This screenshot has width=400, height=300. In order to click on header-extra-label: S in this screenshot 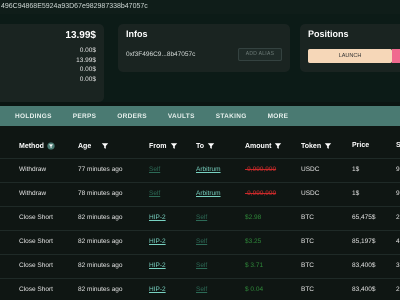, I will do `click(398, 145)`.